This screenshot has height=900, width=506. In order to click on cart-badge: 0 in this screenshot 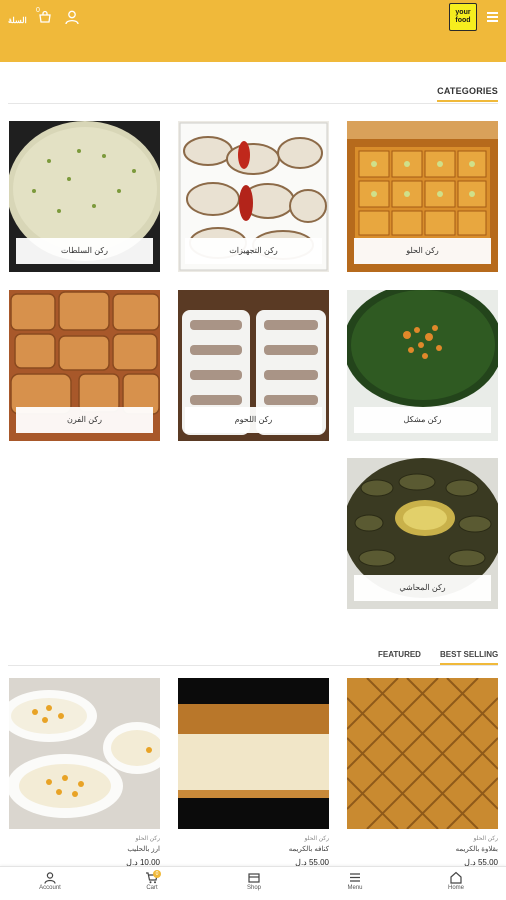, I will do `click(157, 874)`.